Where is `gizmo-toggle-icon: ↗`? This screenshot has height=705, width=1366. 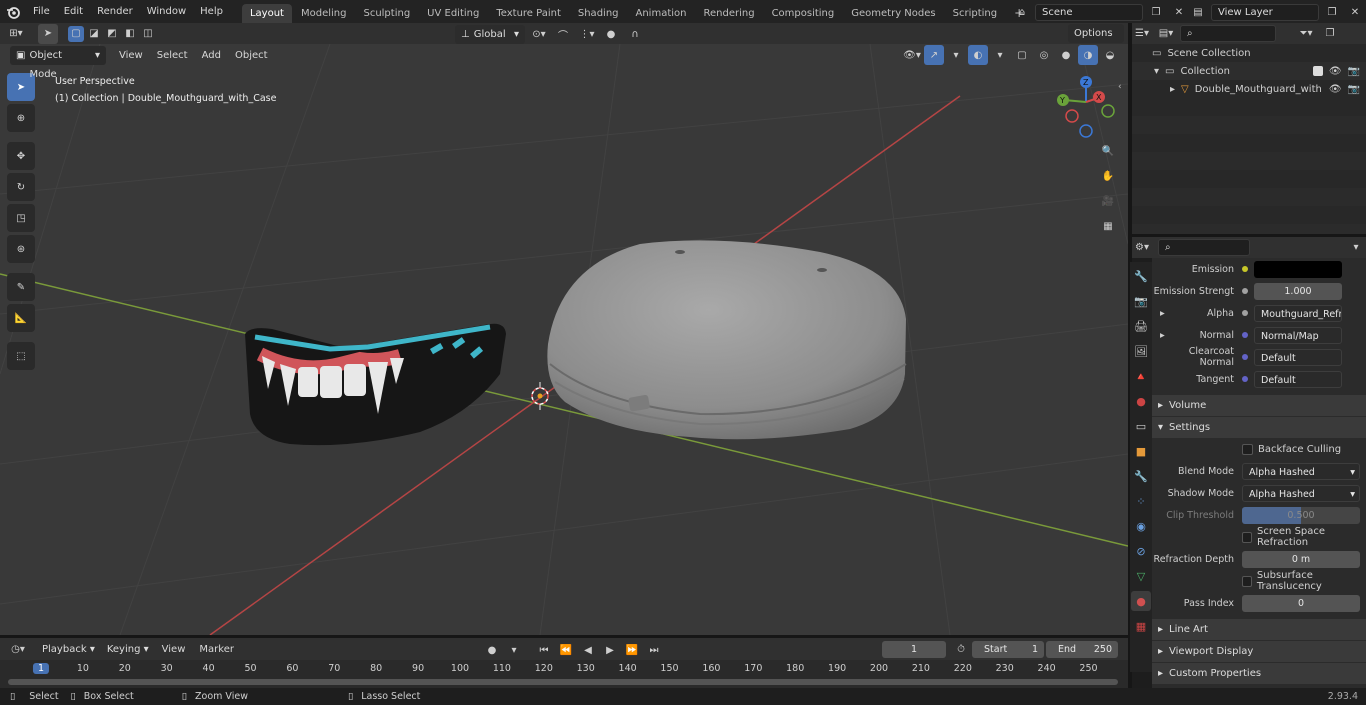
gizmo-toggle-icon: ↗ is located at coordinates (934, 55).